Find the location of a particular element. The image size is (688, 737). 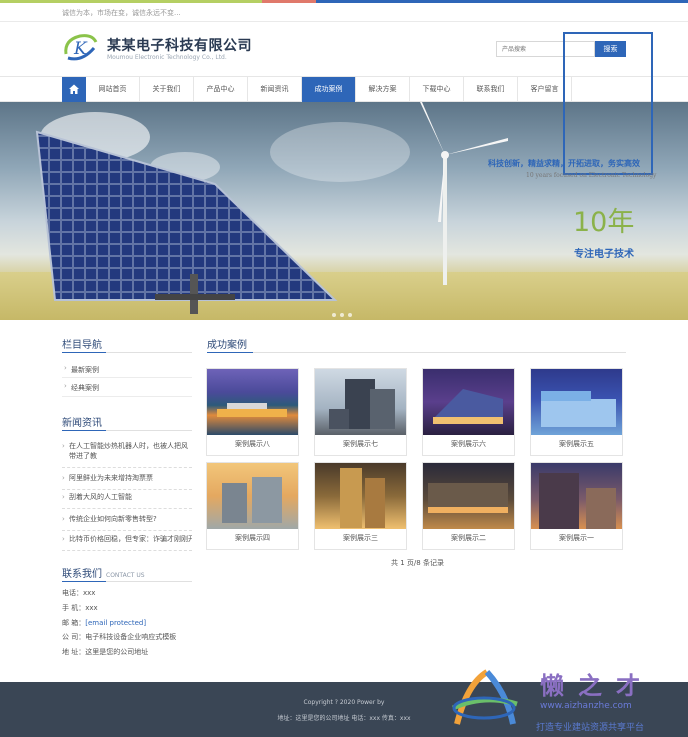

banner-sub-text: 专注电子技术 is located at coordinates (604, 254).